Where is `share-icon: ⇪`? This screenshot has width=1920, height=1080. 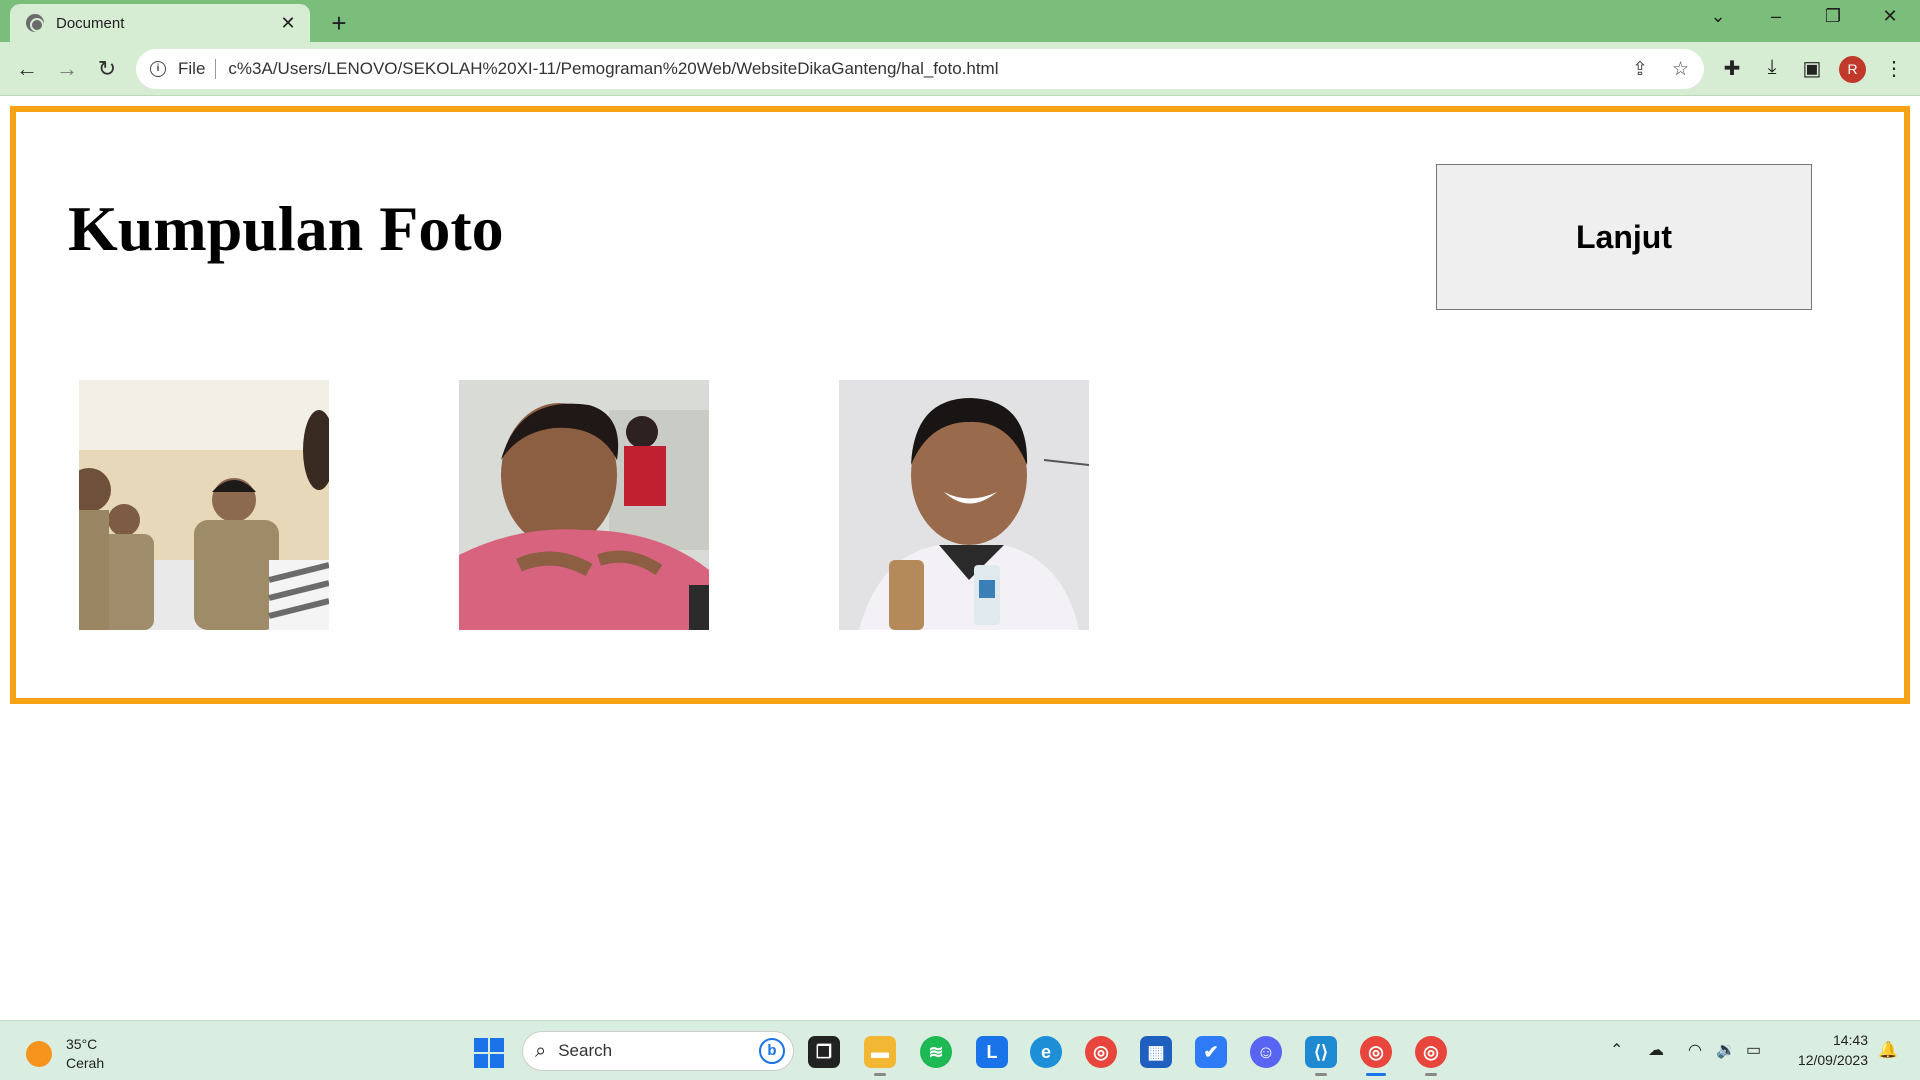 share-icon: ⇪ is located at coordinates (1640, 69).